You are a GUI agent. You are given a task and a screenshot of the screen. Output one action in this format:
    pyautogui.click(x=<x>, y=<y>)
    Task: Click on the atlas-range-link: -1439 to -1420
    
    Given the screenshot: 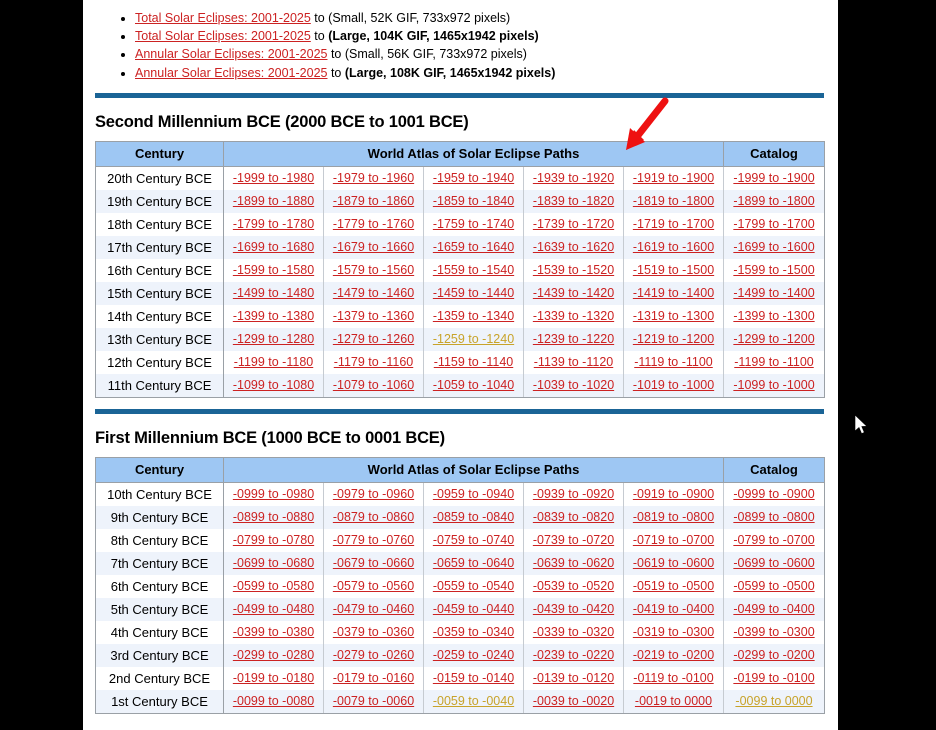 What is the action you would take?
    pyautogui.click(x=573, y=293)
    